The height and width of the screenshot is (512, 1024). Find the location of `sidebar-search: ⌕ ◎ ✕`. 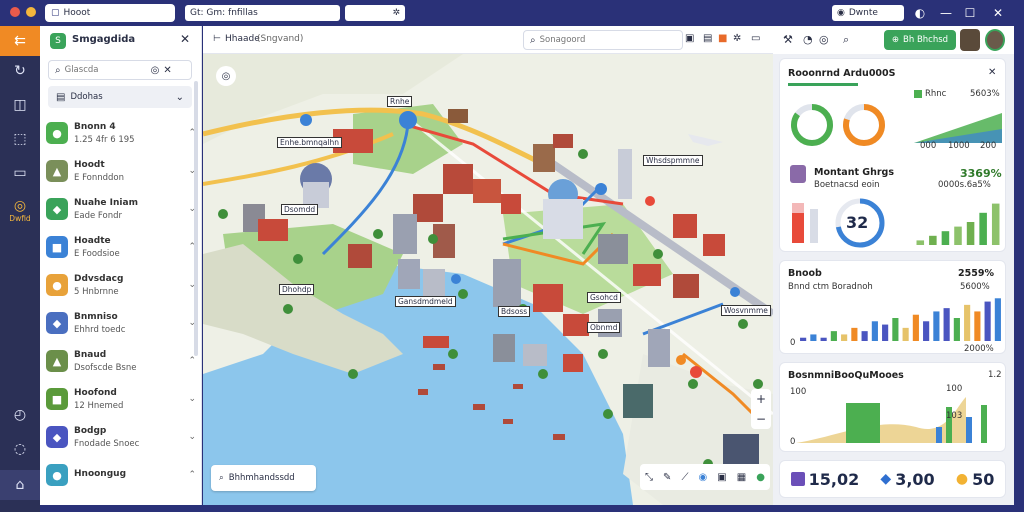

sidebar-search: ⌕ ◎ ✕ is located at coordinates (120, 70).